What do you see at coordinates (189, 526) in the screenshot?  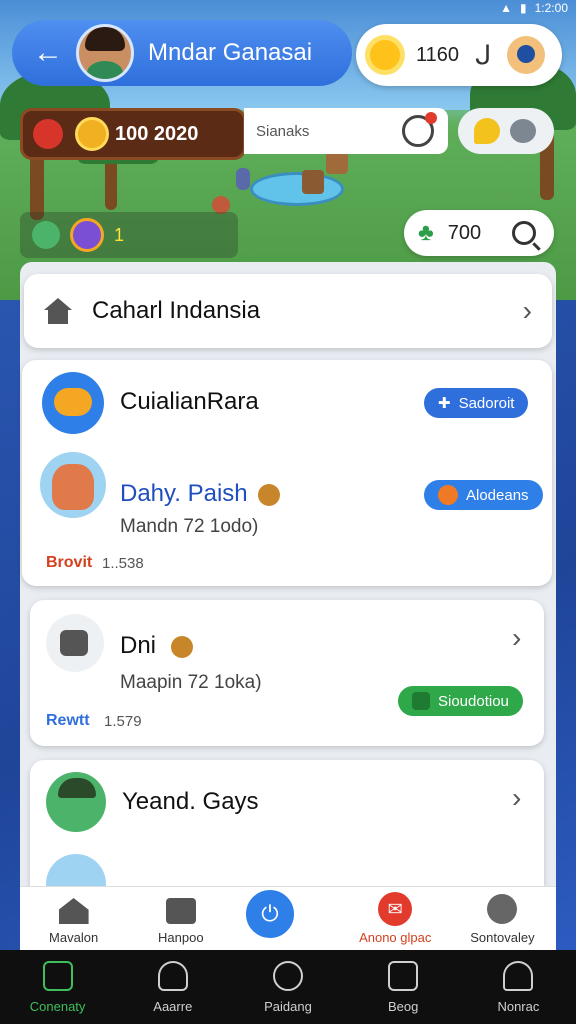 I see `row-subtitle: Mandn 72 1odo)` at bounding box center [189, 526].